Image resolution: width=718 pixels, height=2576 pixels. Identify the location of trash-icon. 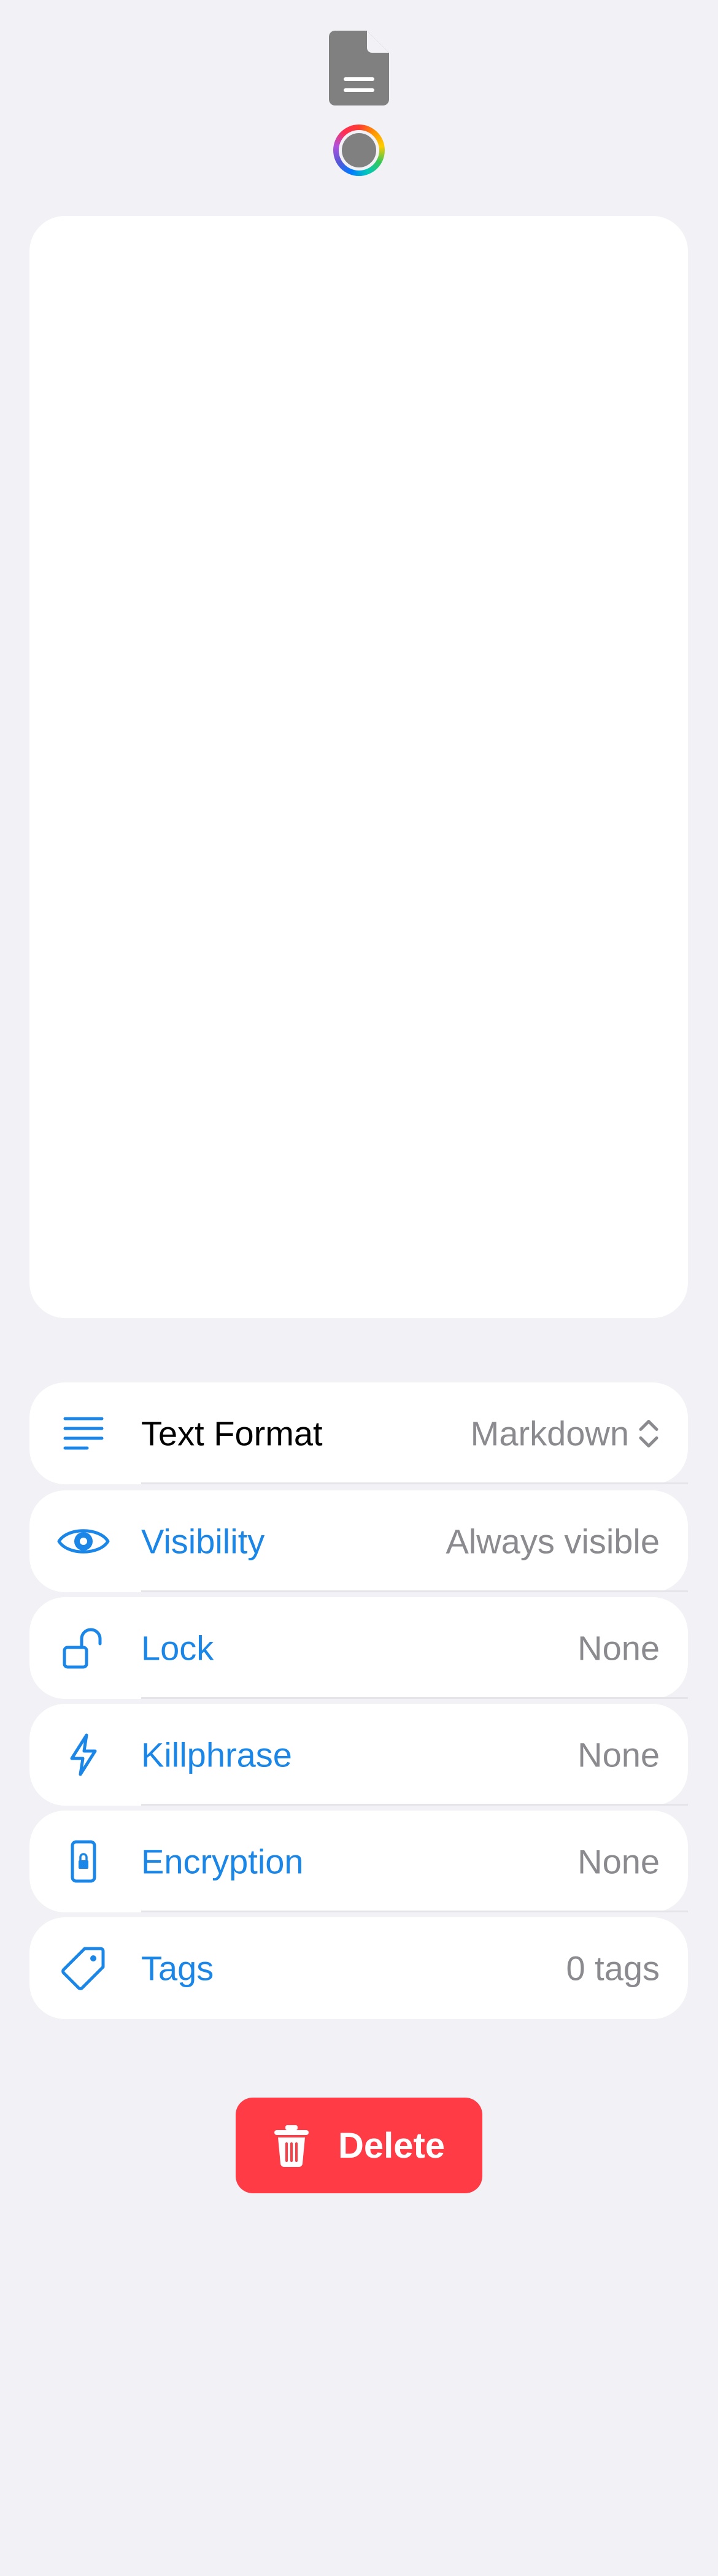
(291, 2146).